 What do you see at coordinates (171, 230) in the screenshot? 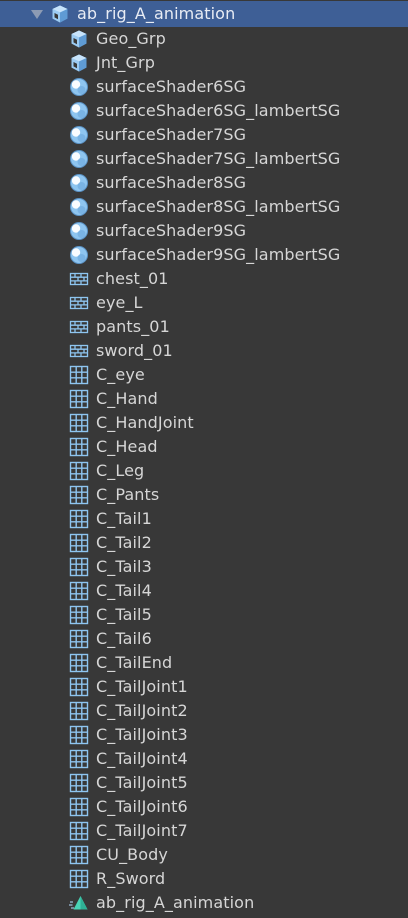
I see `hierarchy-item-label: surfaceShader9SG` at bounding box center [171, 230].